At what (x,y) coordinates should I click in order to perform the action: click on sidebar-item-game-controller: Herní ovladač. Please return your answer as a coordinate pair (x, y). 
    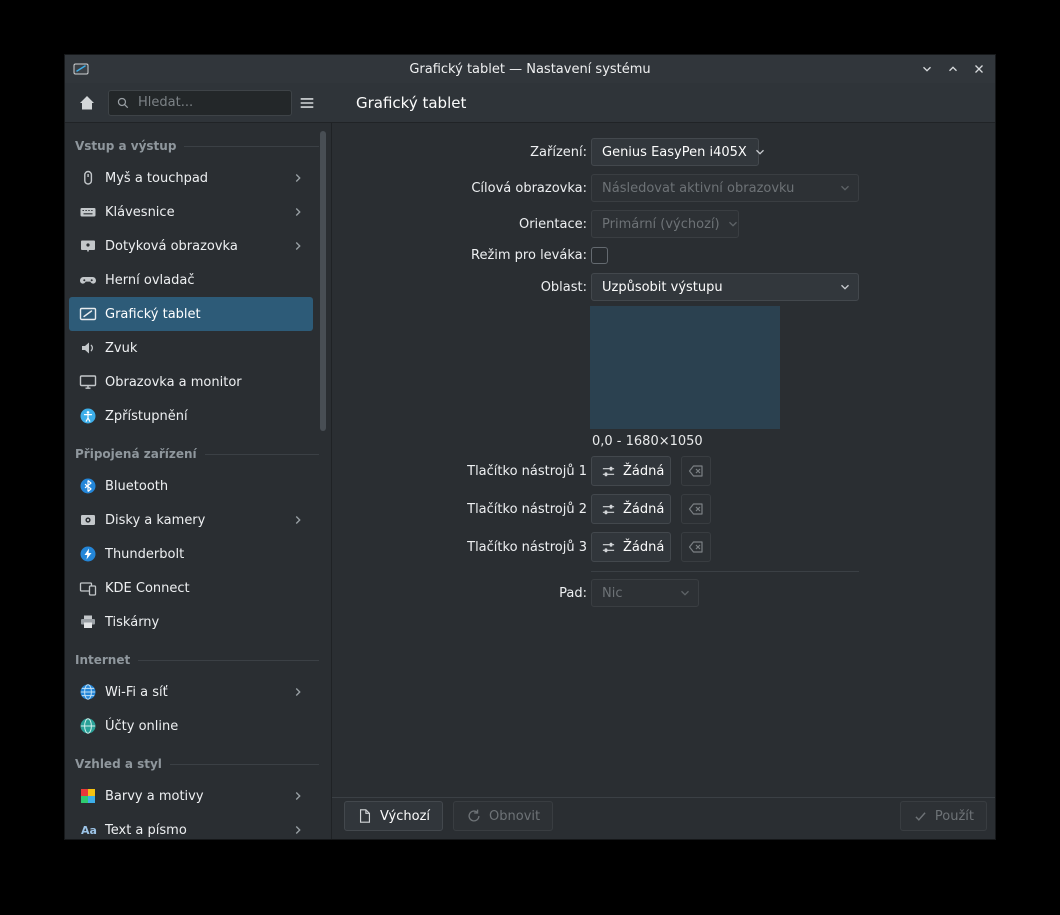
    Looking at the image, I should click on (191, 280).